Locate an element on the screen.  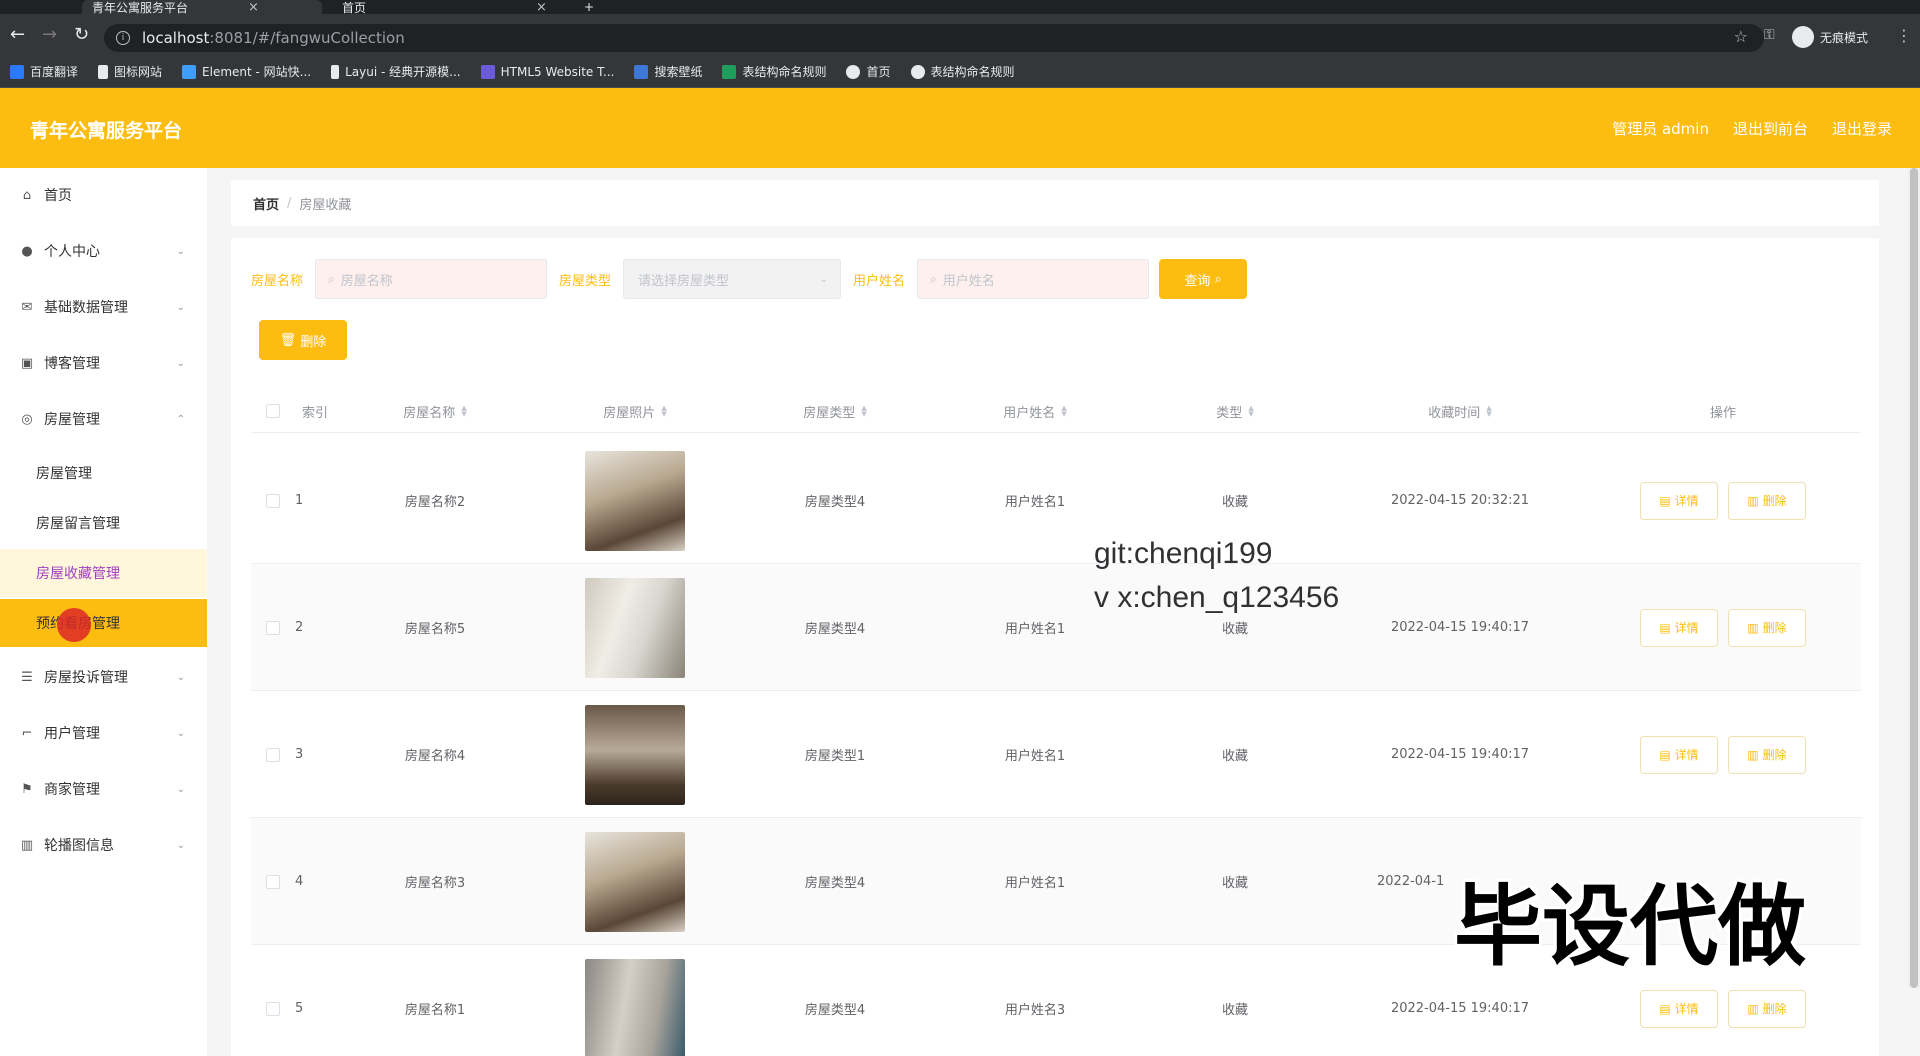
sliders-icon: ☰ is located at coordinates (27, 677).